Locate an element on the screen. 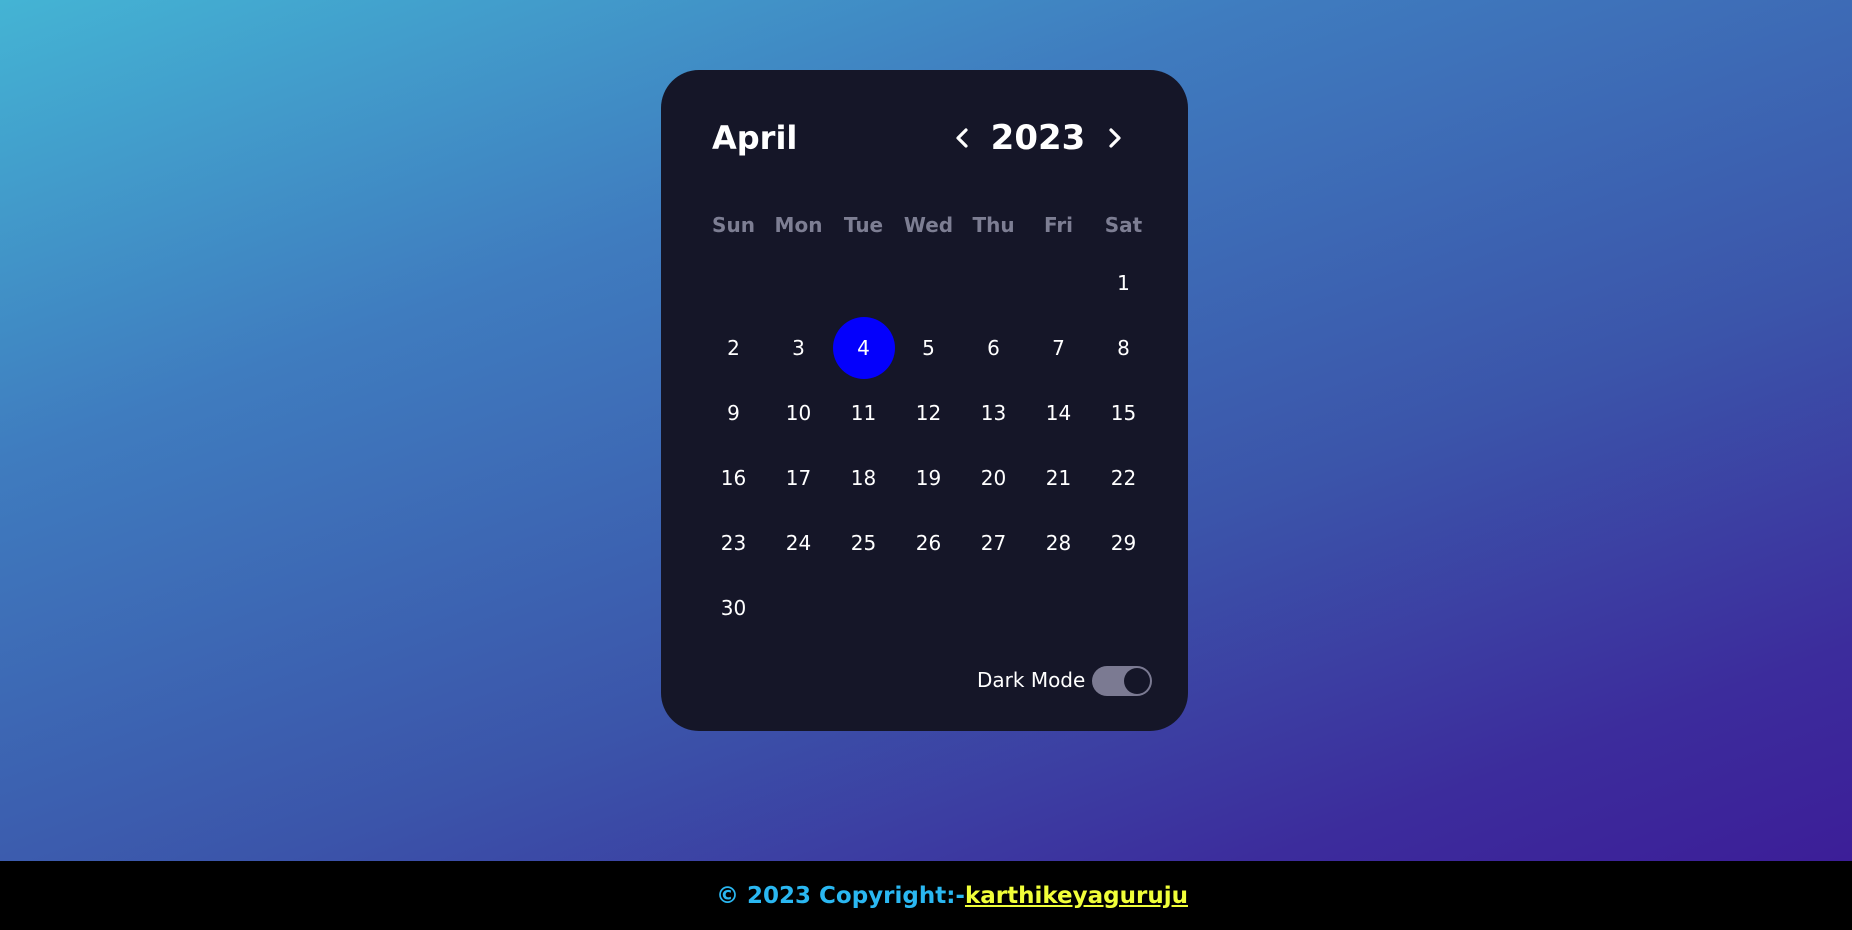 The width and height of the screenshot is (1852, 930). month-label: April is located at coordinates (754, 138).